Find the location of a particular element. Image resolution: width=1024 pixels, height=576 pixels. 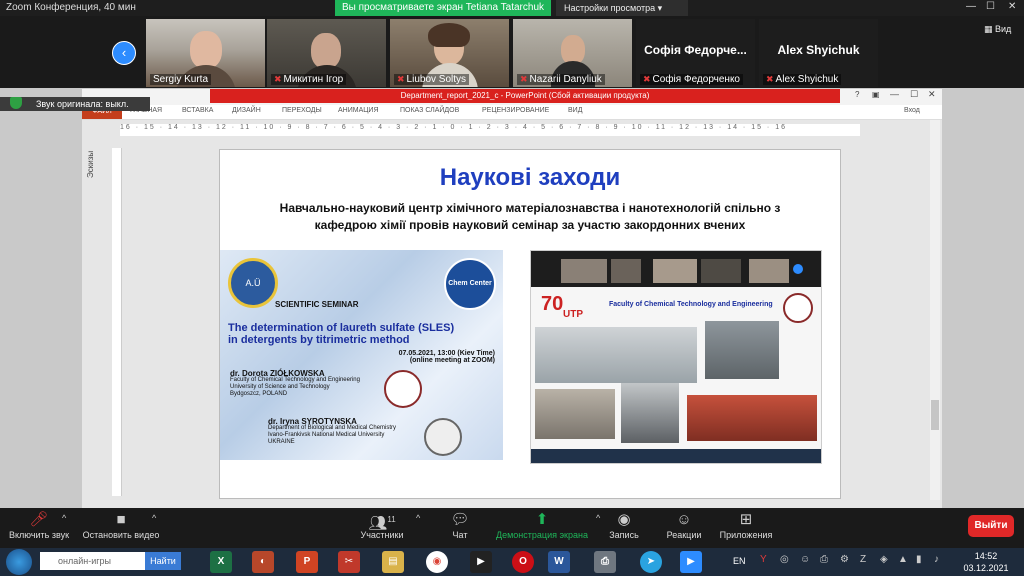

tab-insert: ВСТАВКА is located at coordinates (197, 110).